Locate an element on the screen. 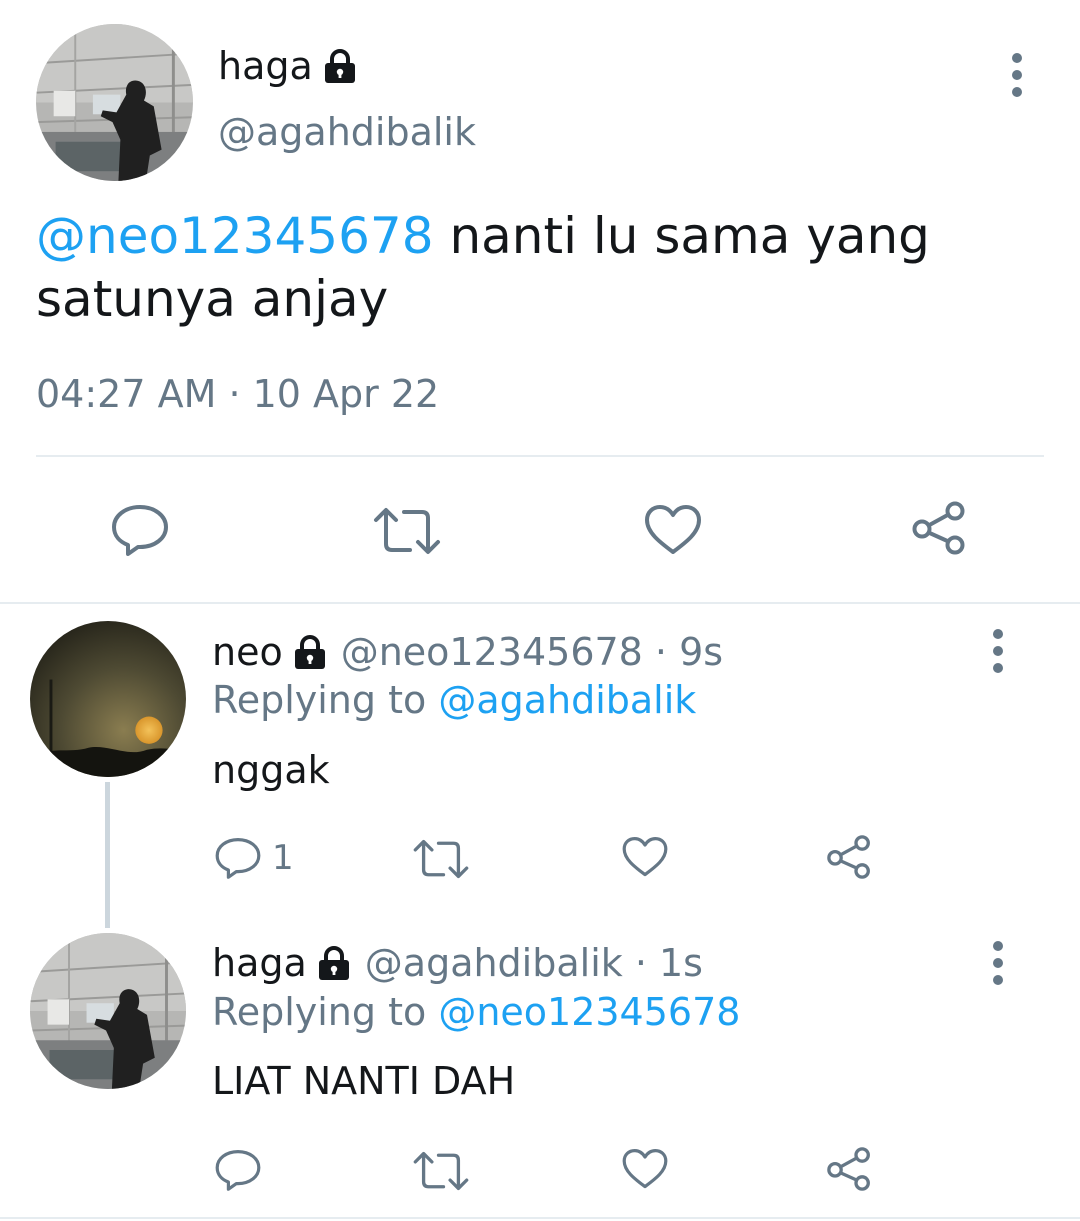  author-name: haga is located at coordinates (287, 66).